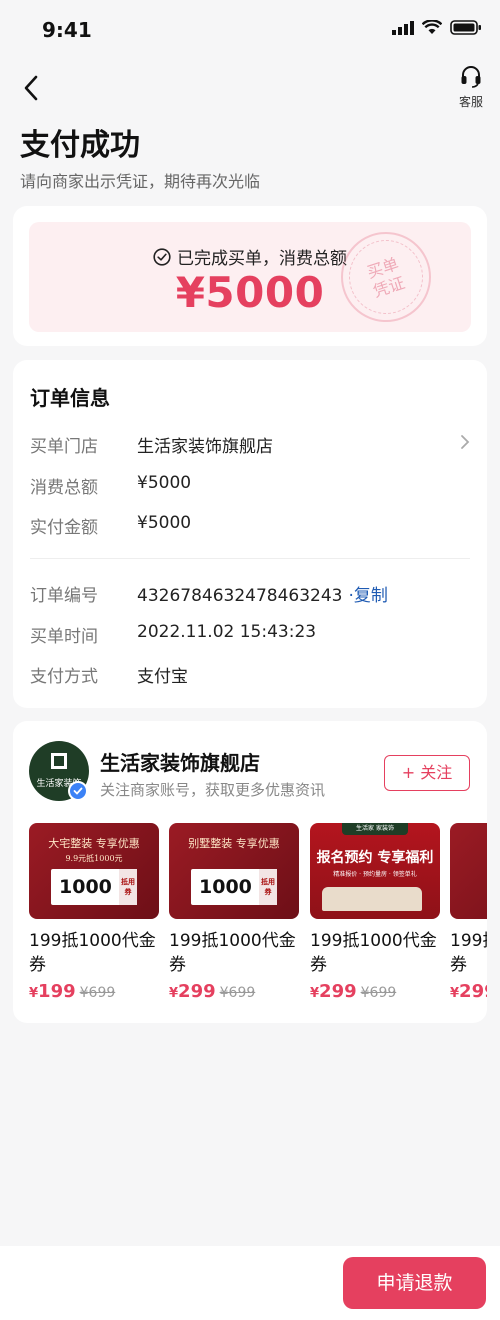 Image resolution: width=500 pixels, height=1320 pixels. I want to click on payment-amount: ¥5000, so click(250, 292).